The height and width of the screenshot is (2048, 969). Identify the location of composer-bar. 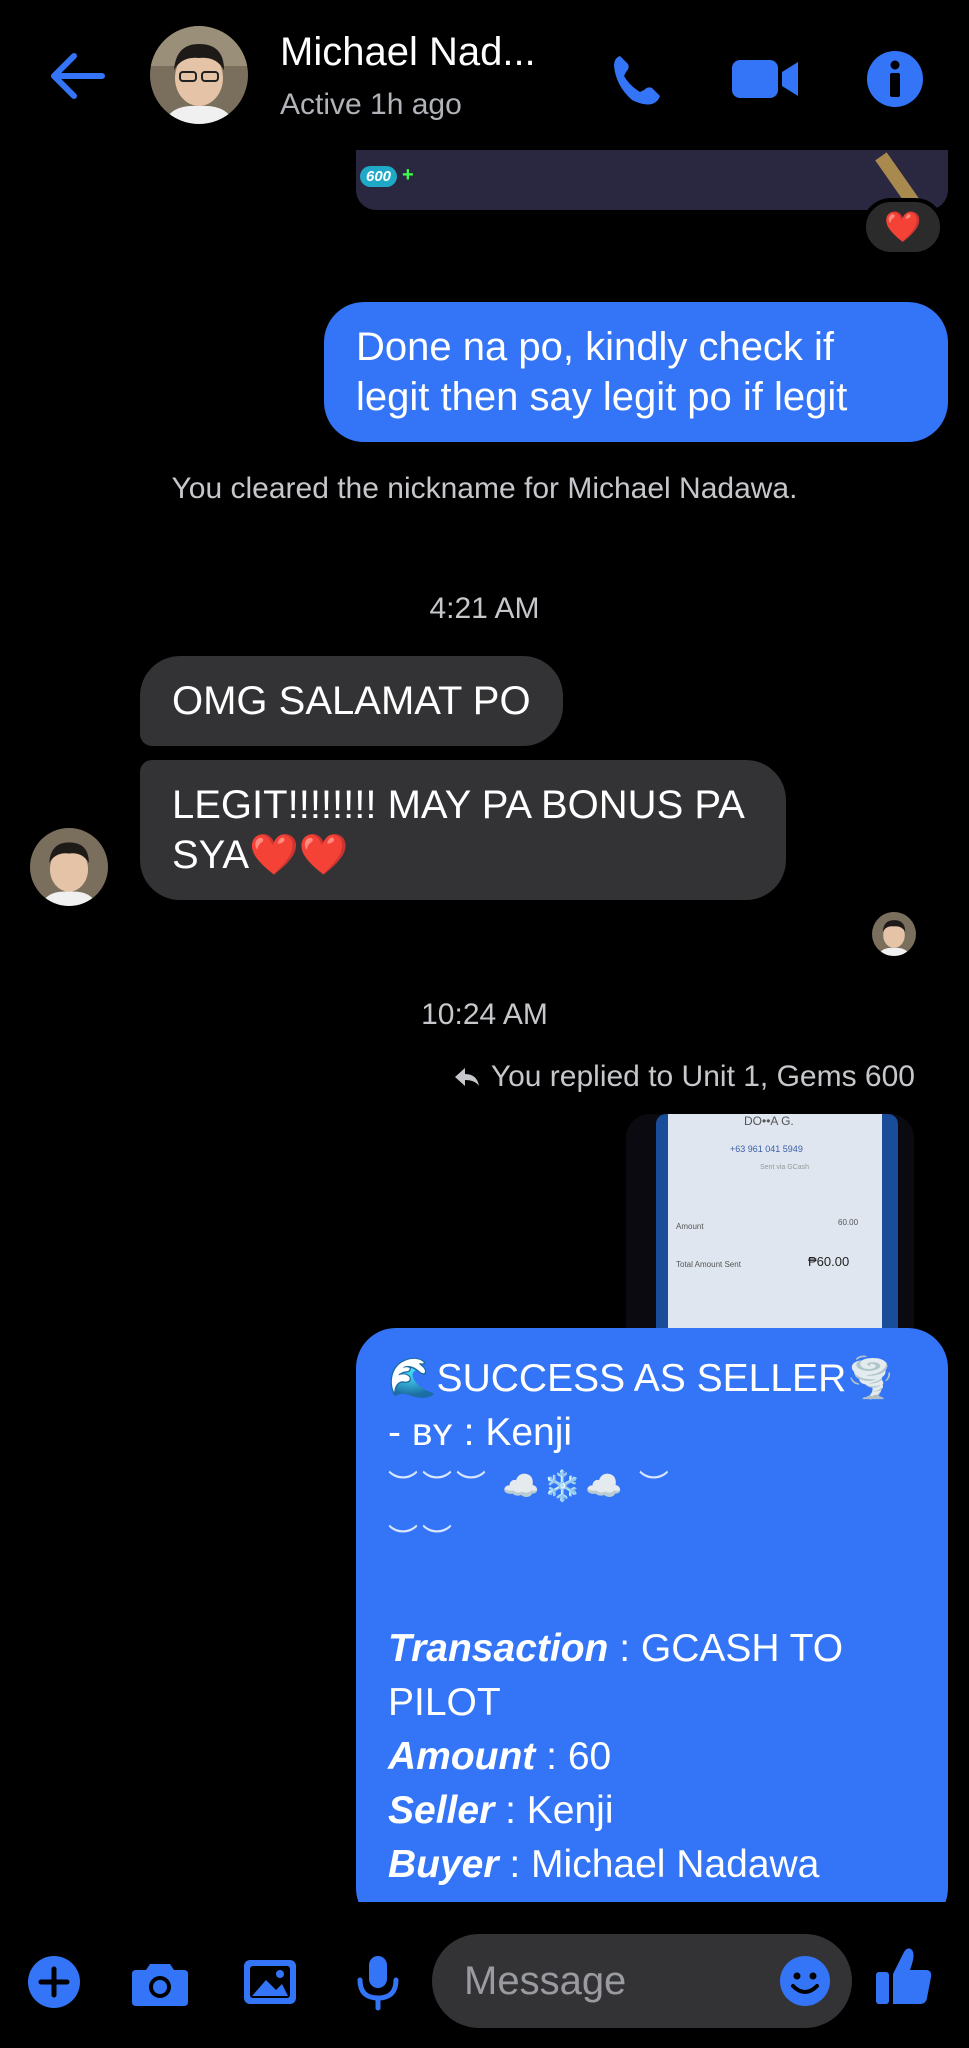
(484, 1975).